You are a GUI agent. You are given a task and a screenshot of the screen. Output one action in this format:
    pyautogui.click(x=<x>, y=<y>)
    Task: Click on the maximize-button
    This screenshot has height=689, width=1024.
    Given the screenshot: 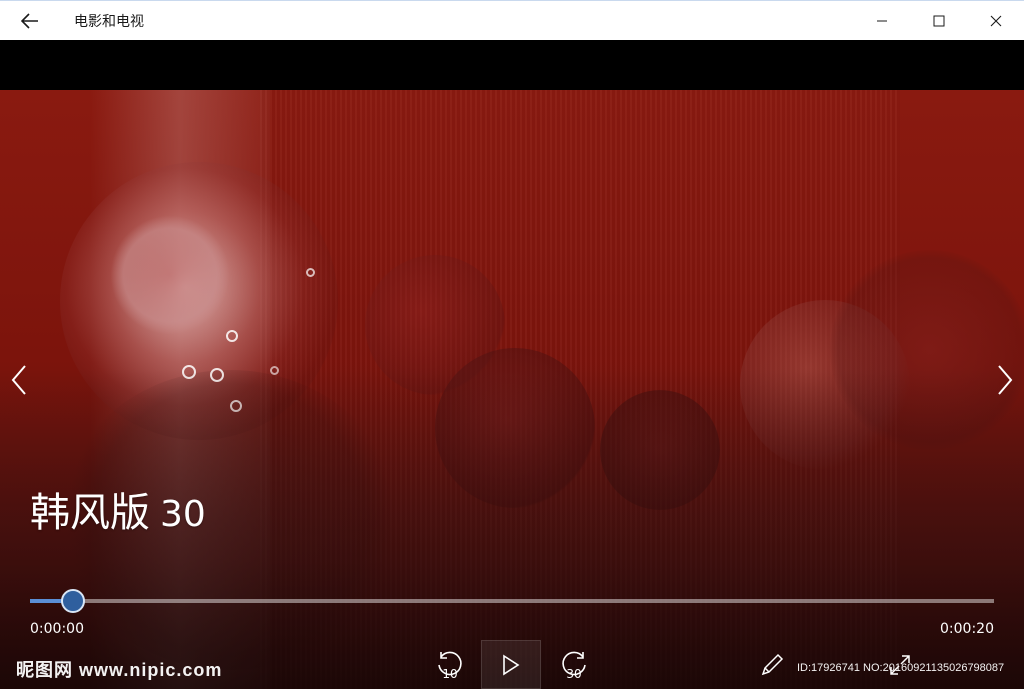 What is the action you would take?
    pyautogui.click(x=938, y=21)
    